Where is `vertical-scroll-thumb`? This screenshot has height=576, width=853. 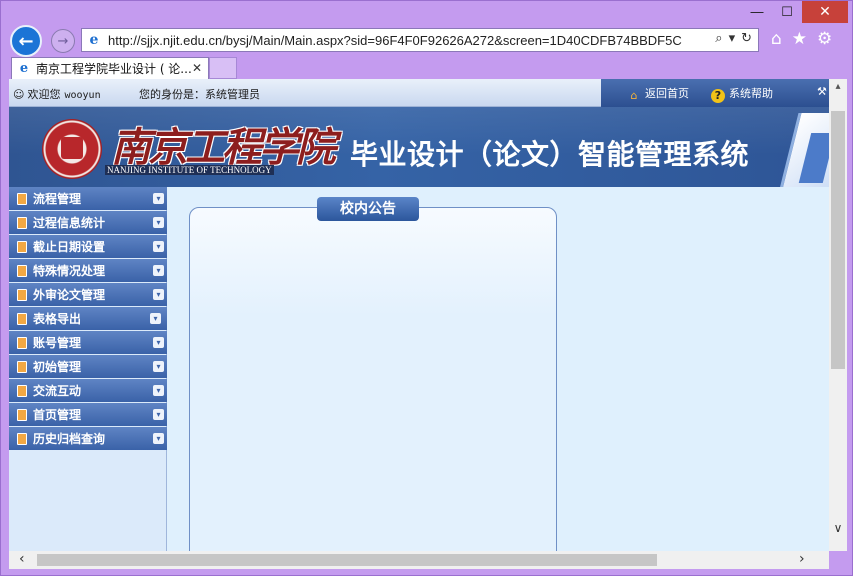 vertical-scroll-thumb is located at coordinates (838, 240).